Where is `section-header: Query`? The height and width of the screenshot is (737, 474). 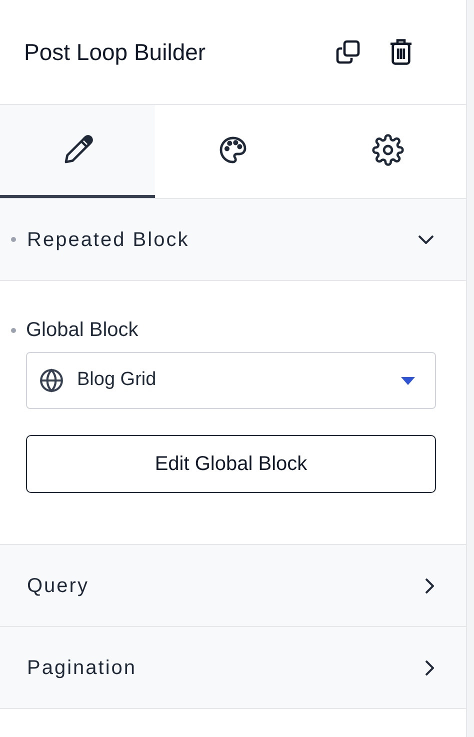 section-header: Query is located at coordinates (233, 586).